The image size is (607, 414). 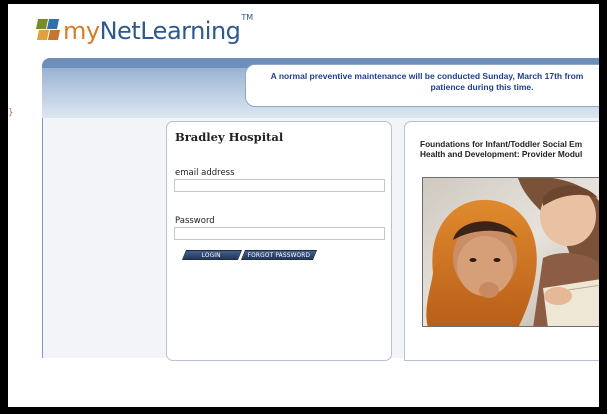 I want to click on password-field, so click(x=279, y=233).